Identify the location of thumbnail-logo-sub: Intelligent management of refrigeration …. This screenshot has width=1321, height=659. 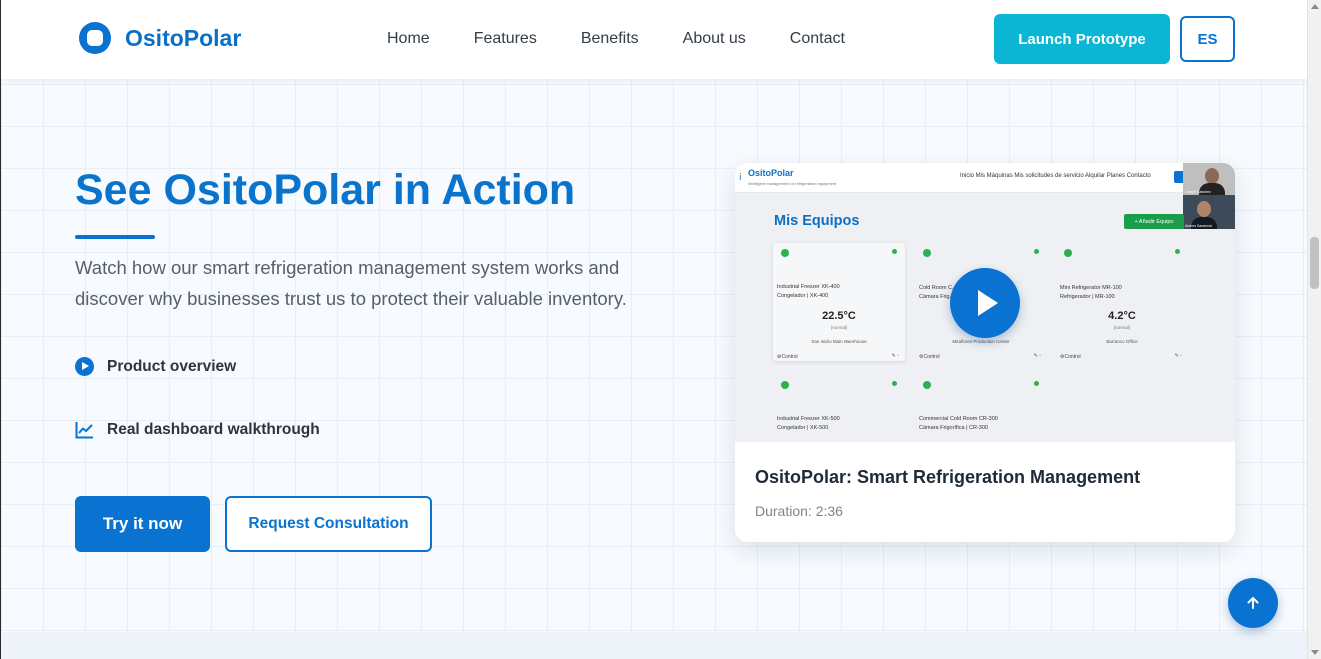
(792, 183).